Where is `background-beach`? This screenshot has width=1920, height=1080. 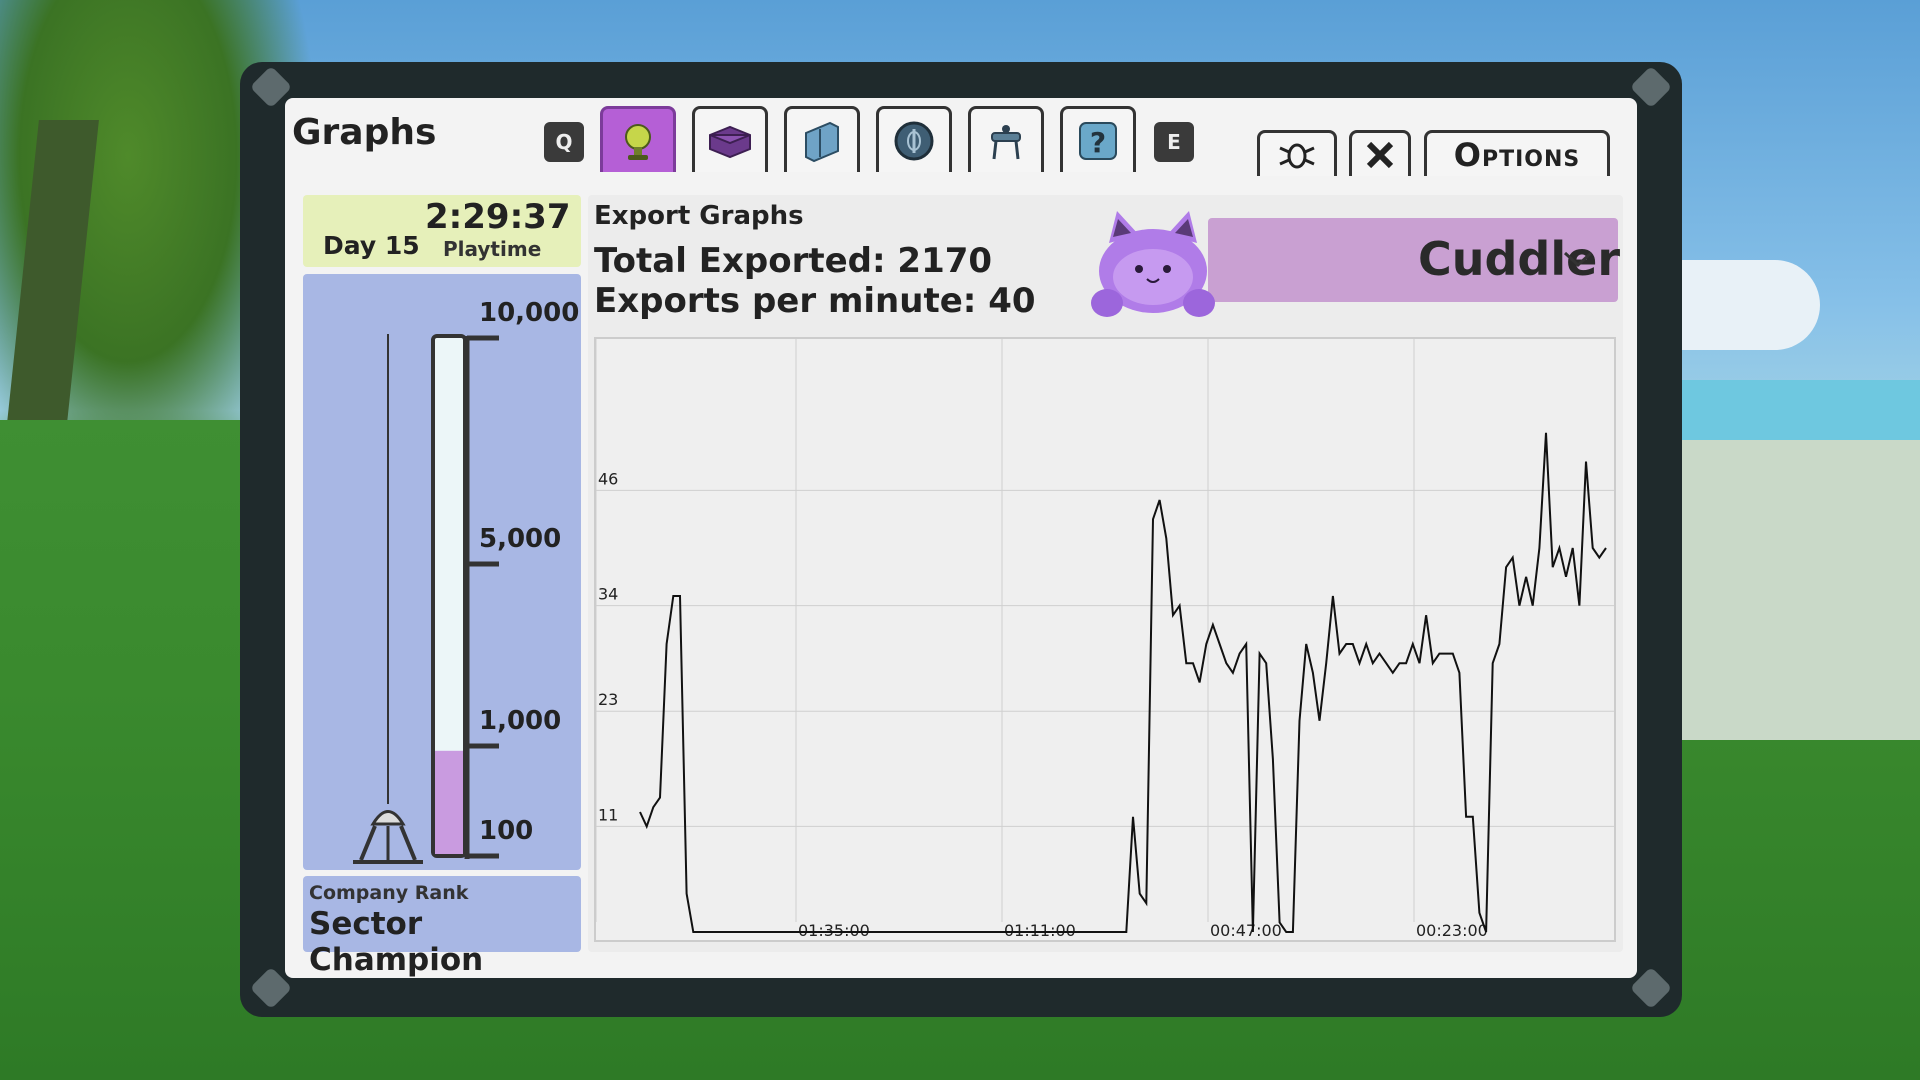 background-beach is located at coordinates (1800, 590).